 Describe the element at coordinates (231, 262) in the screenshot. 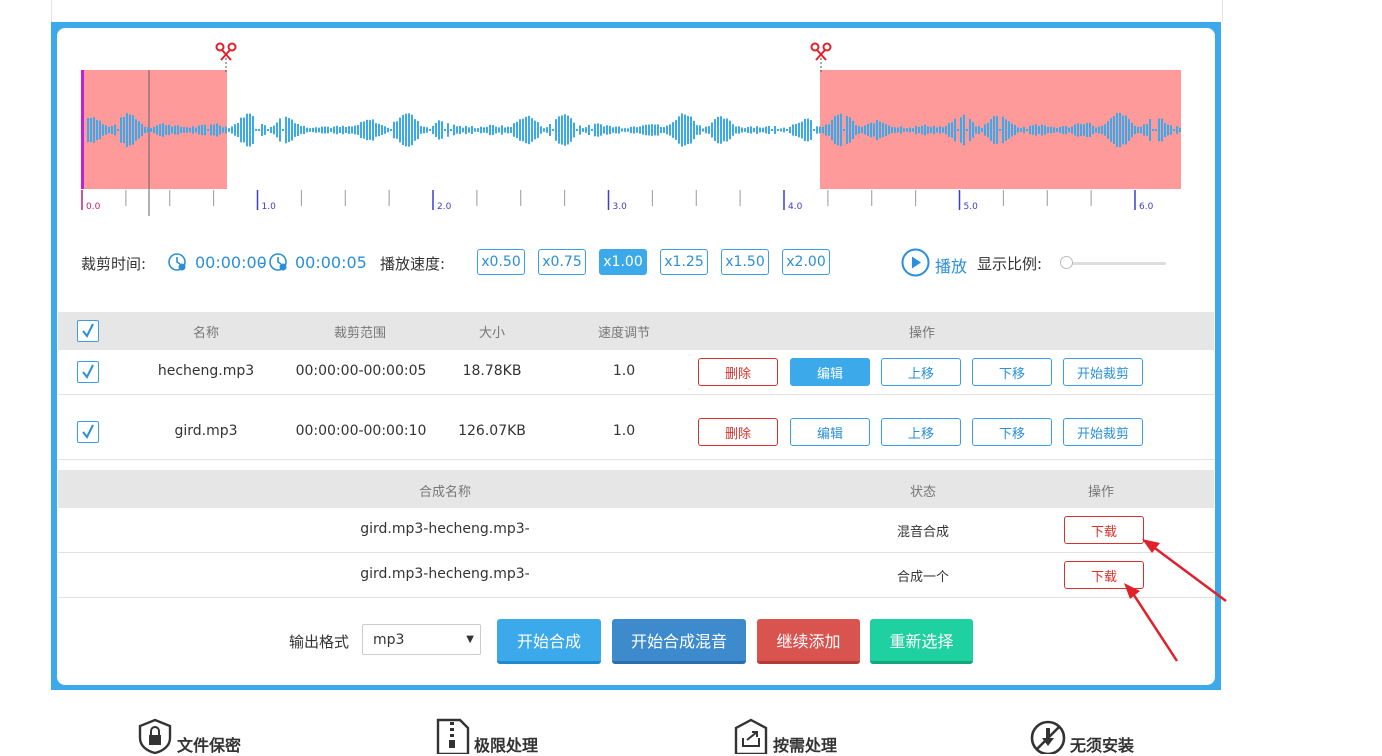

I see `start-time-value: 00:00:00` at that location.